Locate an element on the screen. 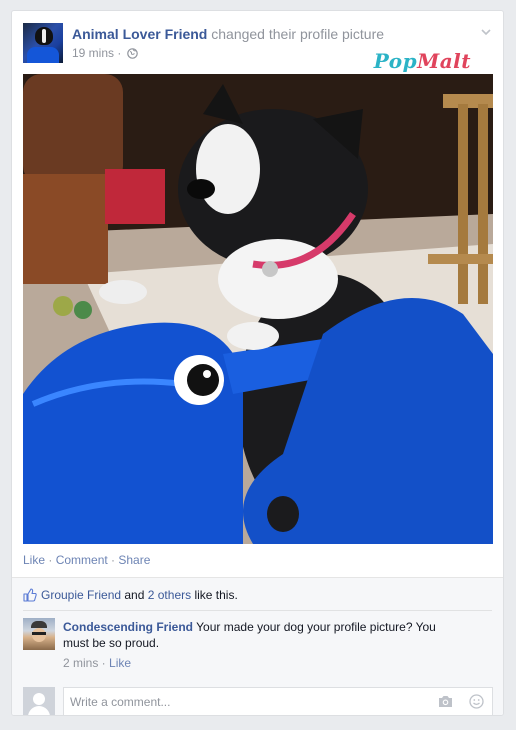 This screenshot has width=516, height=730. author-avatar is located at coordinates (43, 43).